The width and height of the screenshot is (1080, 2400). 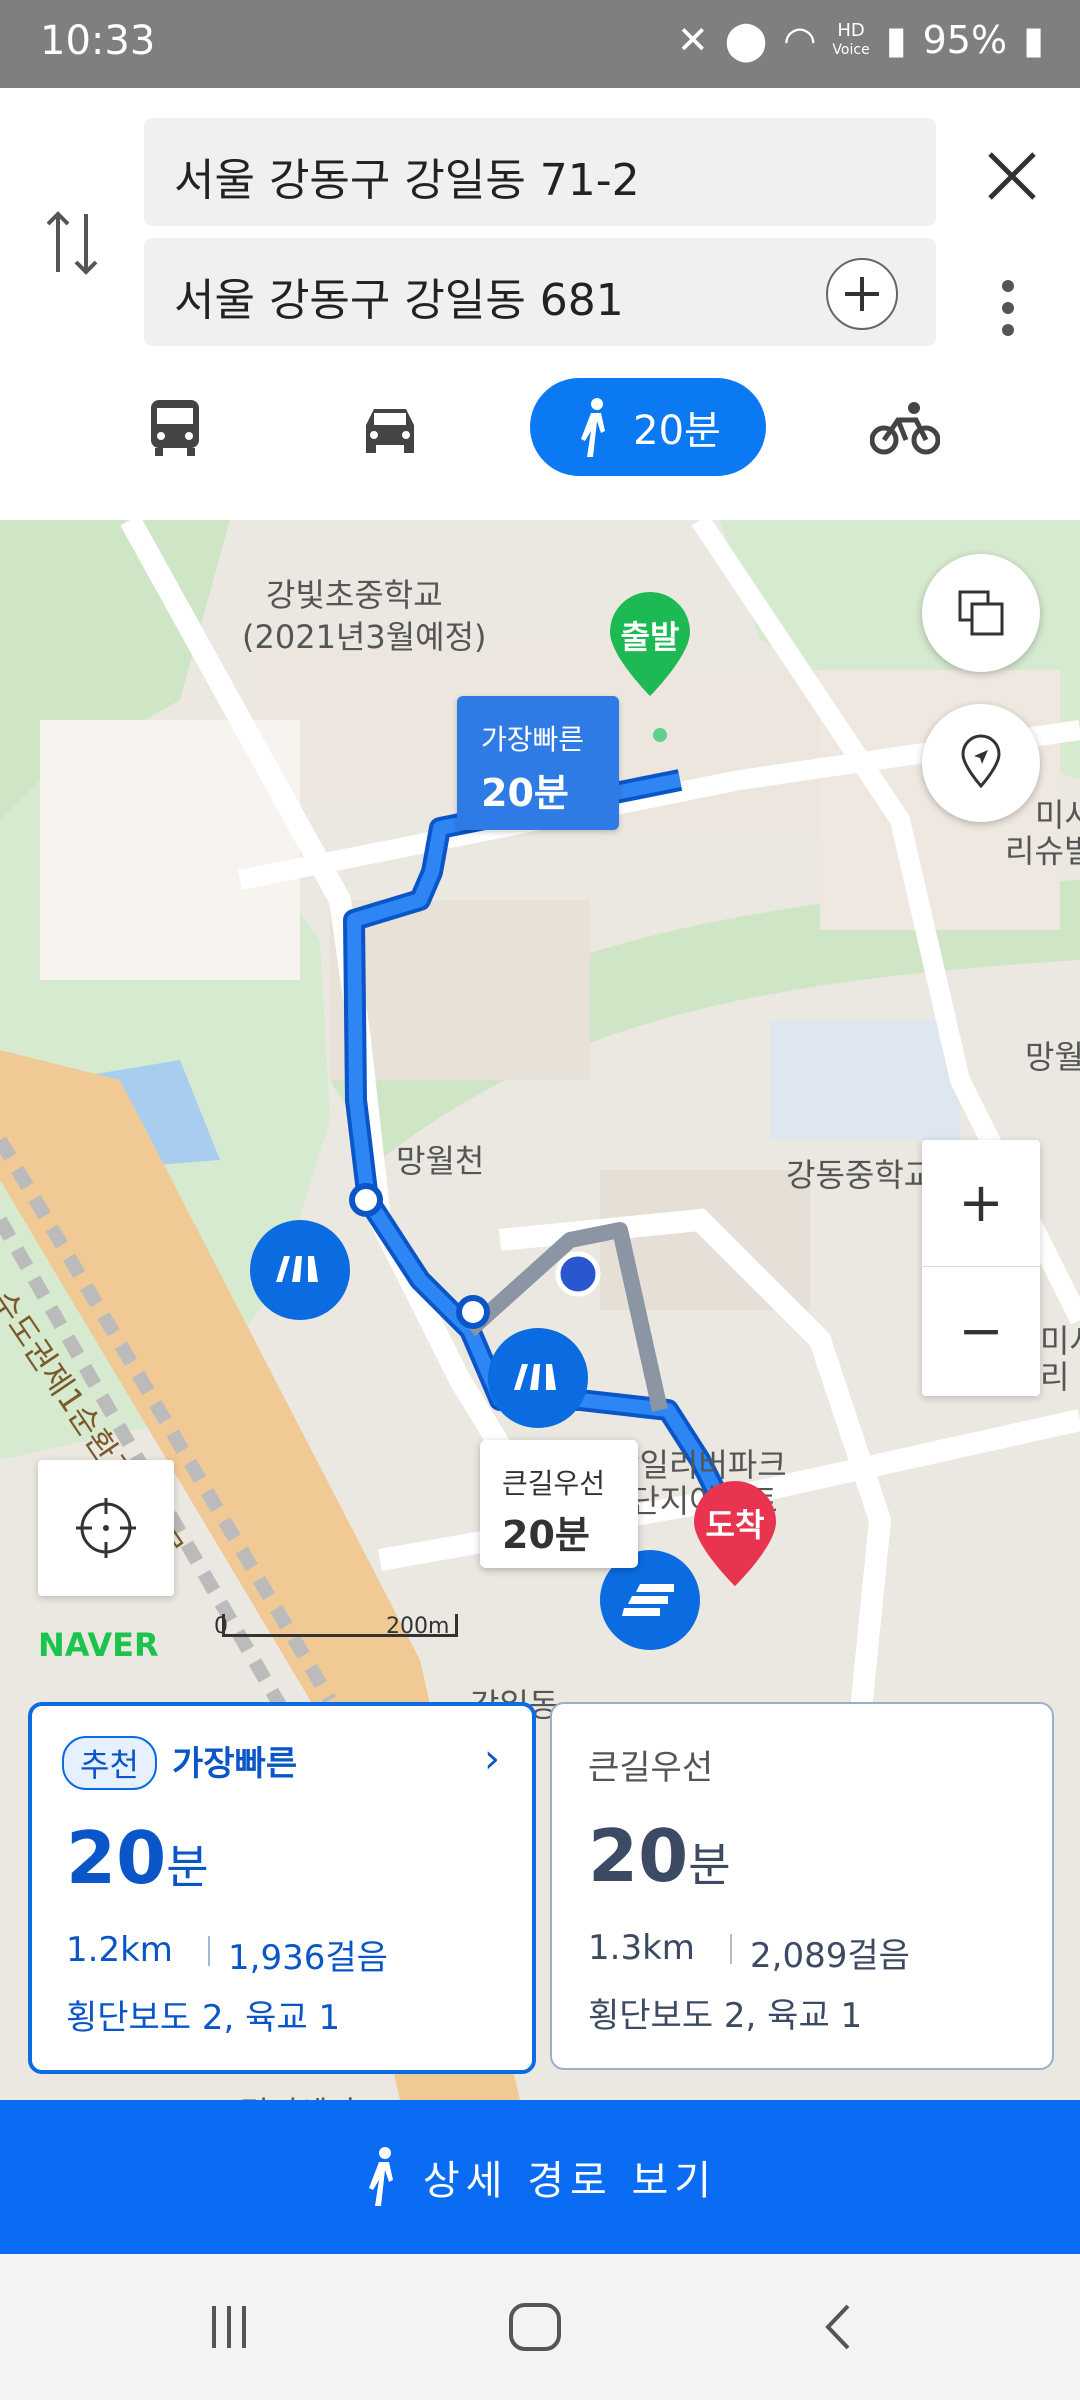 What do you see at coordinates (235, 1764) in the screenshot?
I see `route-card-title: 가장빠른` at bounding box center [235, 1764].